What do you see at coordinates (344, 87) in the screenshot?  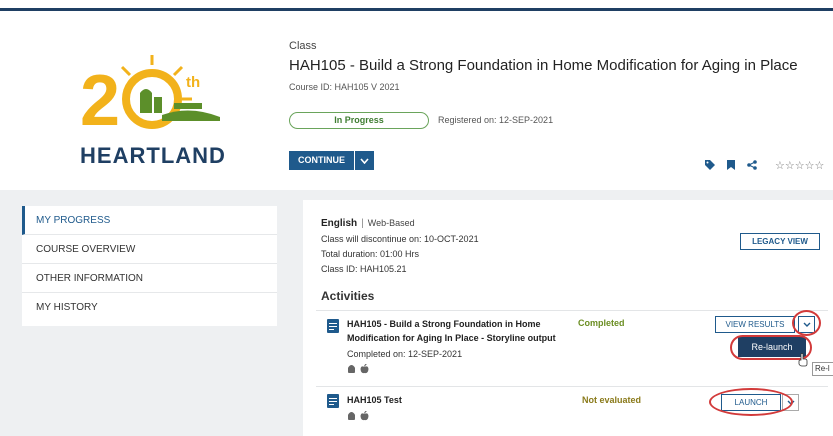 I see `course-id: Course ID: HAH105 V 2021` at bounding box center [344, 87].